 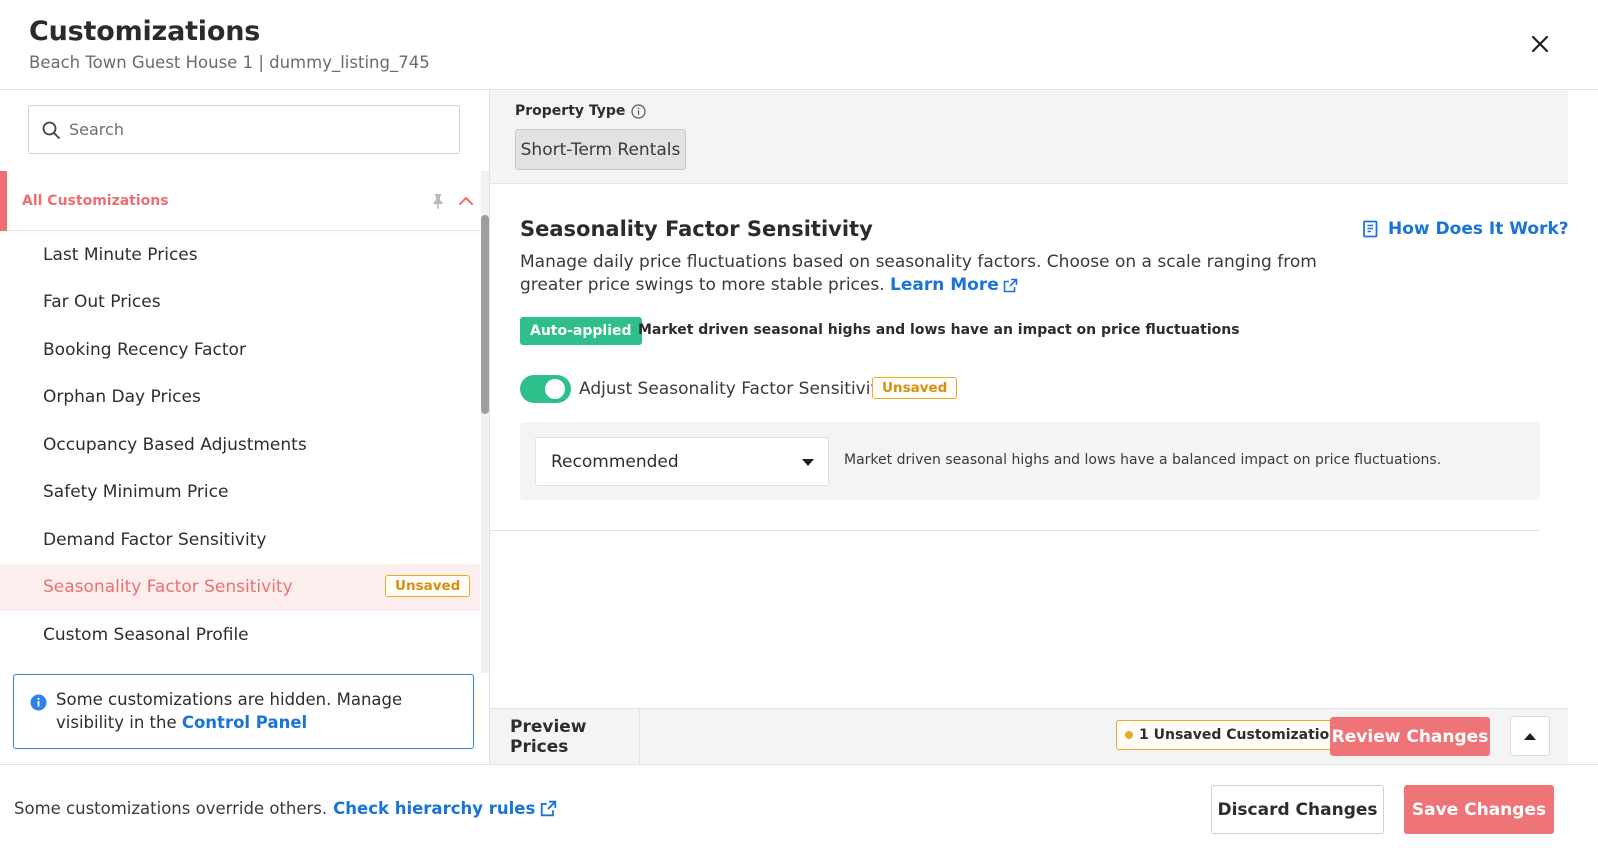 I want to click on sidebar-item-label: Orphan Day Prices, so click(x=122, y=397).